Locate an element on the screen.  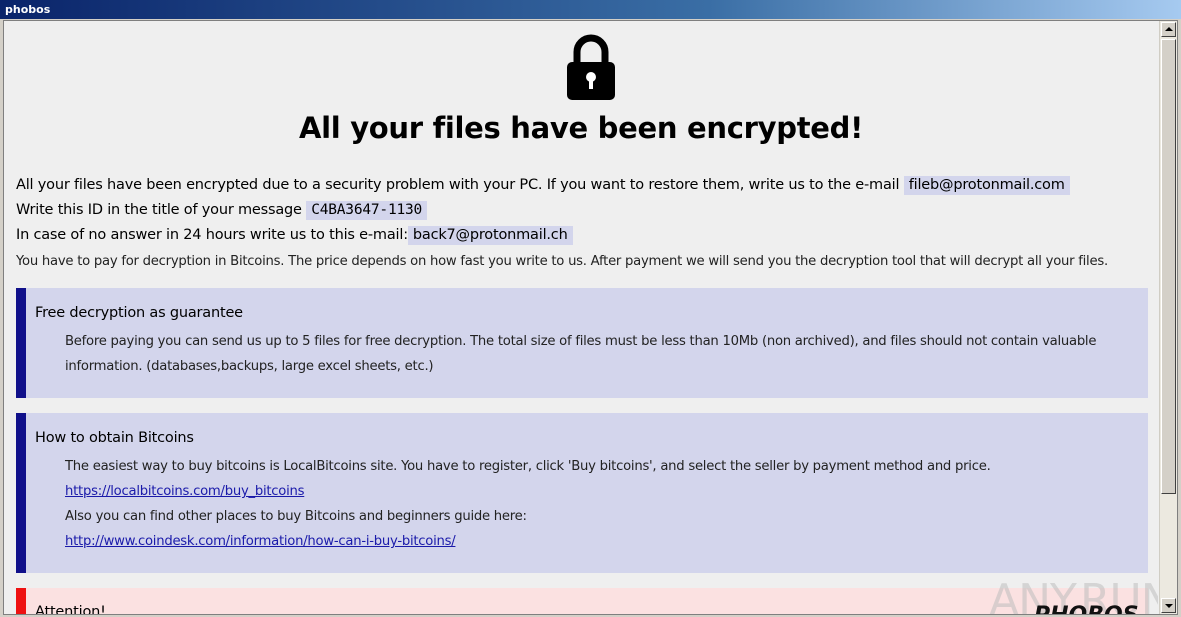
scroll-up-button is located at coordinates (1168, 29).